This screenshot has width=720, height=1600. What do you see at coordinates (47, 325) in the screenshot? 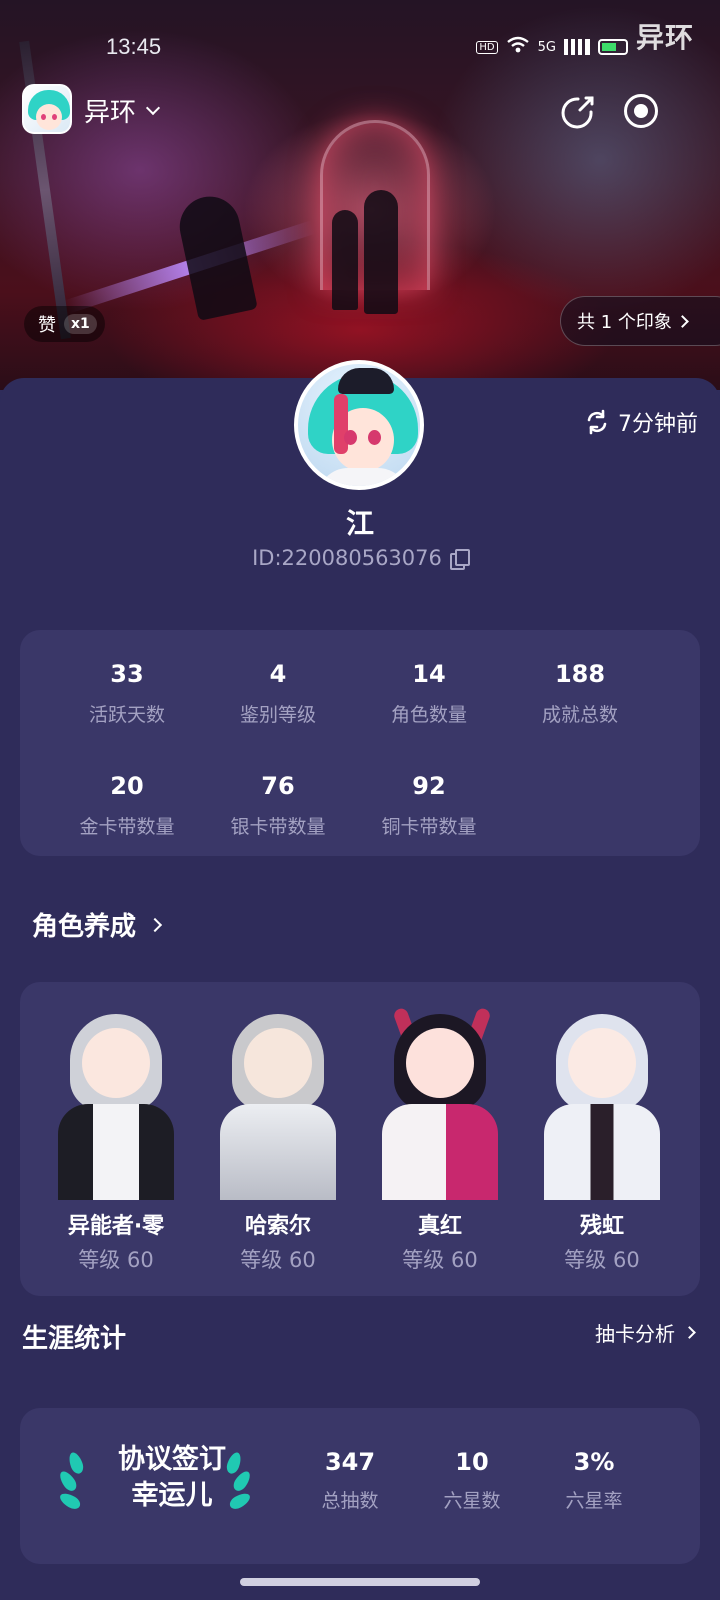
I see `like-label: 赞` at bounding box center [47, 325].